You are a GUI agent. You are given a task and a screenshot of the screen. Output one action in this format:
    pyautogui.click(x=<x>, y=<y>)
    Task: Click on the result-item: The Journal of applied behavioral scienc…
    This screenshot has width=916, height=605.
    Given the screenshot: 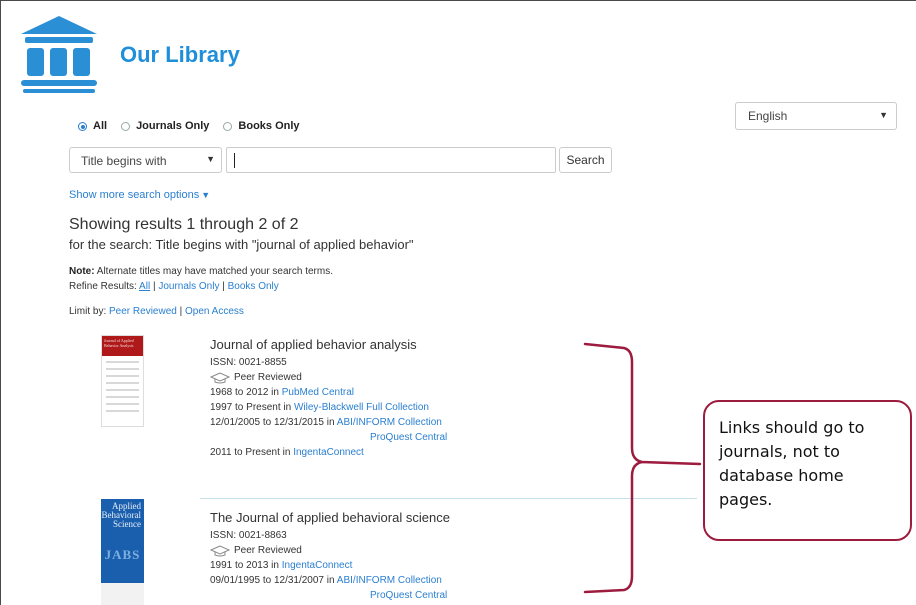 What is the action you would take?
    pyautogui.click(x=330, y=556)
    